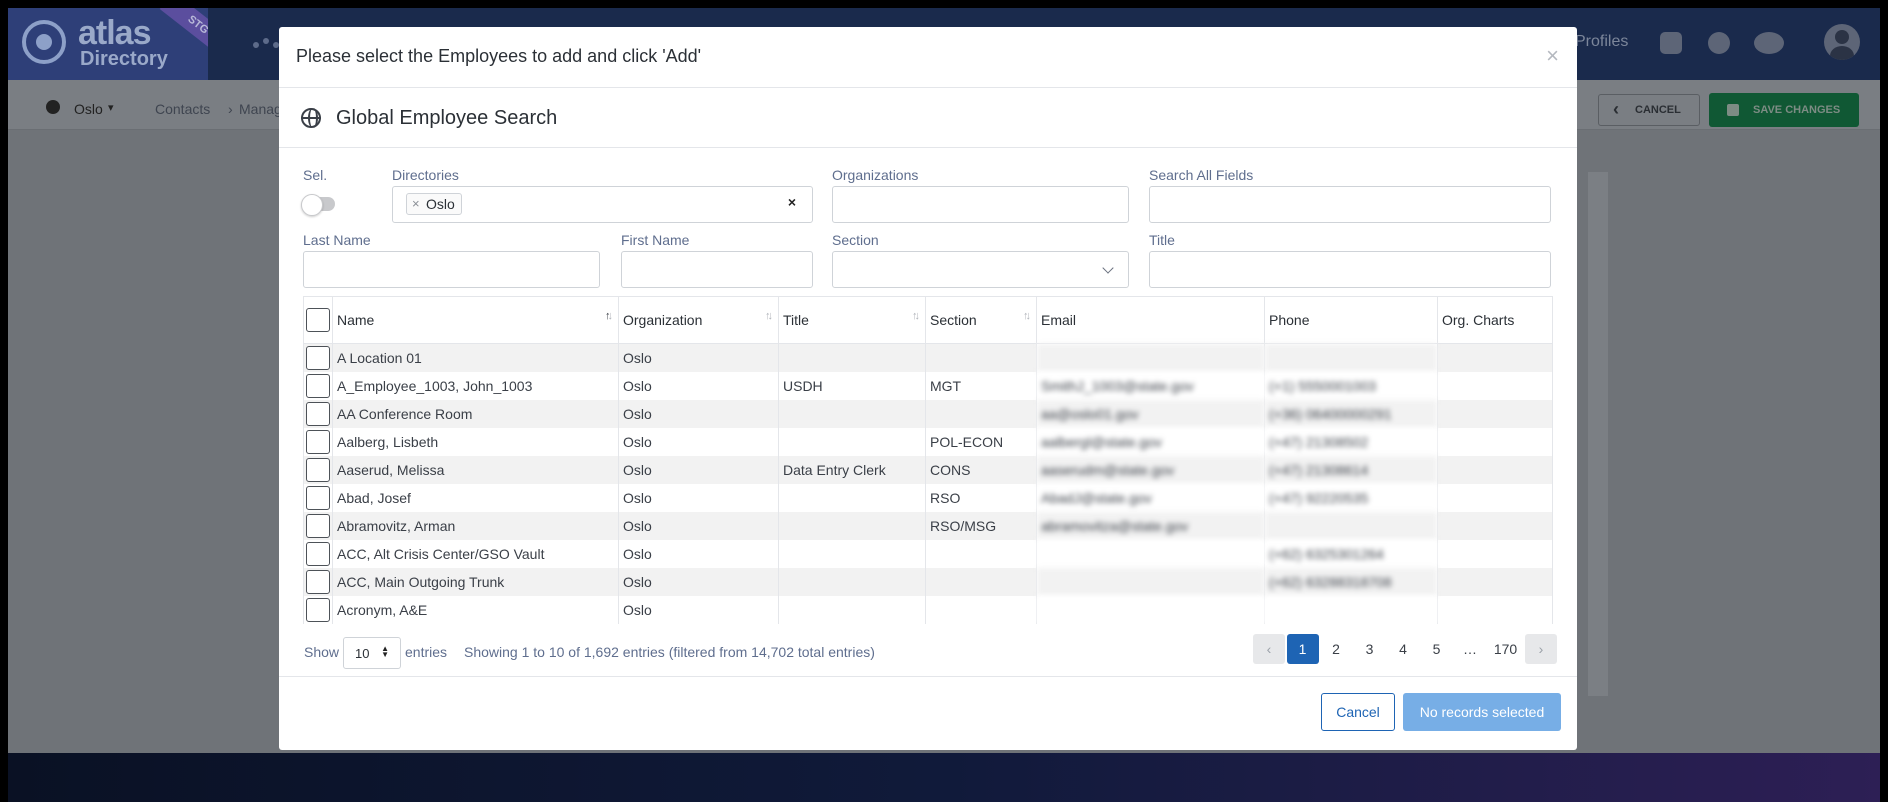 This screenshot has height=802, width=1888. I want to click on cell-email: SmithJ_1003@state.gov, so click(1150, 385).